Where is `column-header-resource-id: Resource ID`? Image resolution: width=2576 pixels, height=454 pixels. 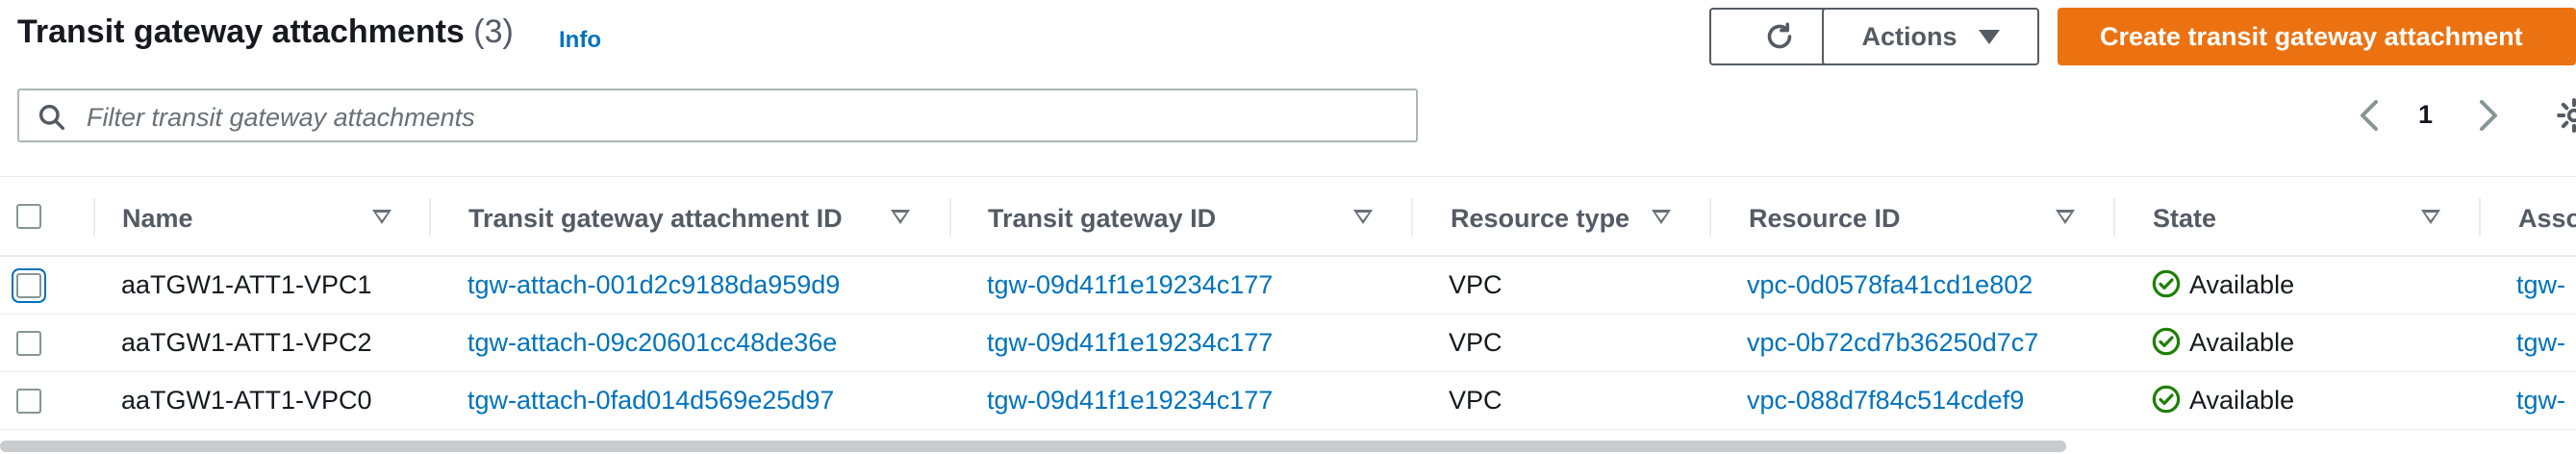 column-header-resource-id: Resource ID is located at coordinates (1825, 219).